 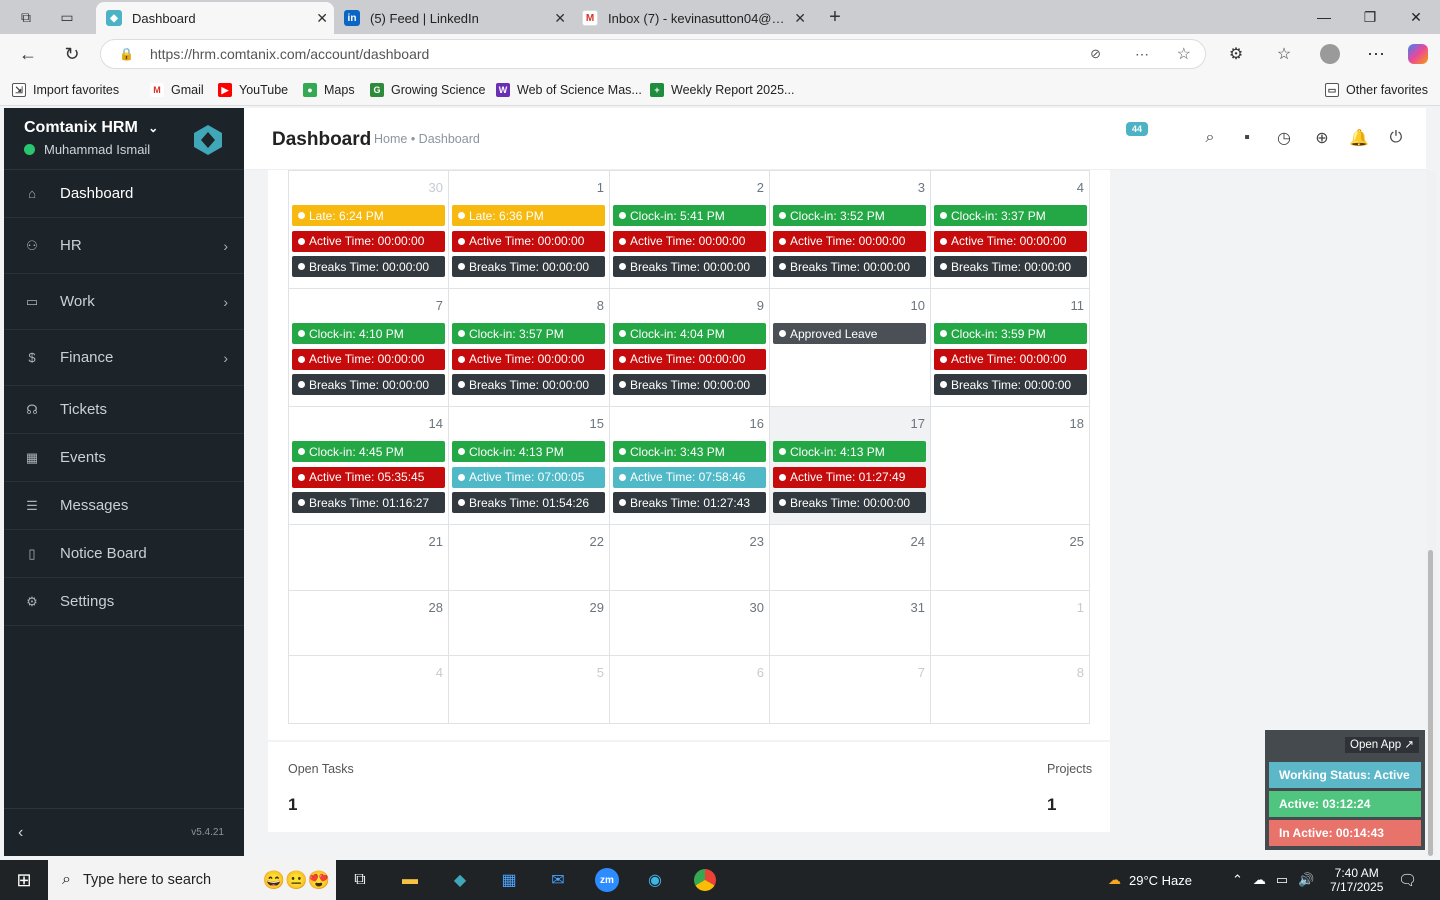 I want to click on calendar-event: Clock-in: 4:45 PM, so click(x=368, y=451).